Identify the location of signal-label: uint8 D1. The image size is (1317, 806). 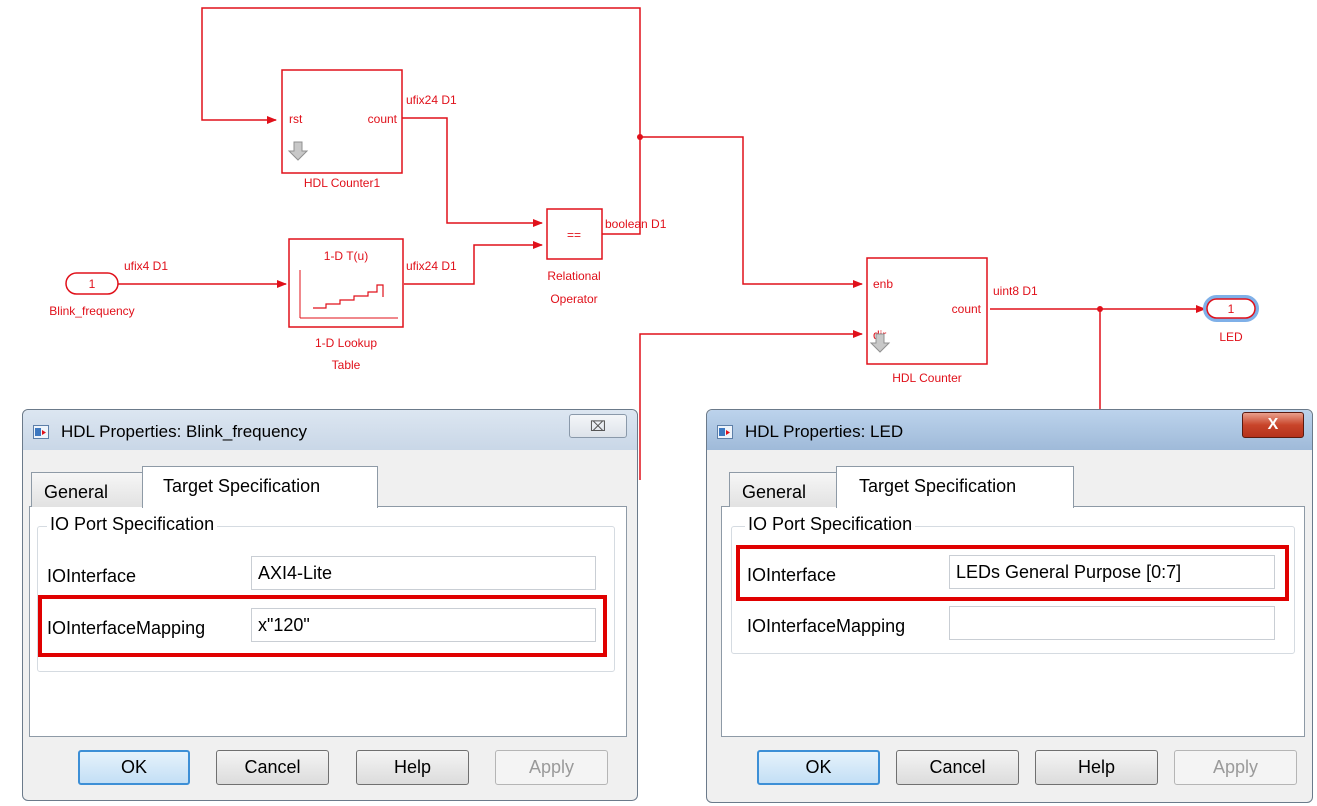
(1015, 291).